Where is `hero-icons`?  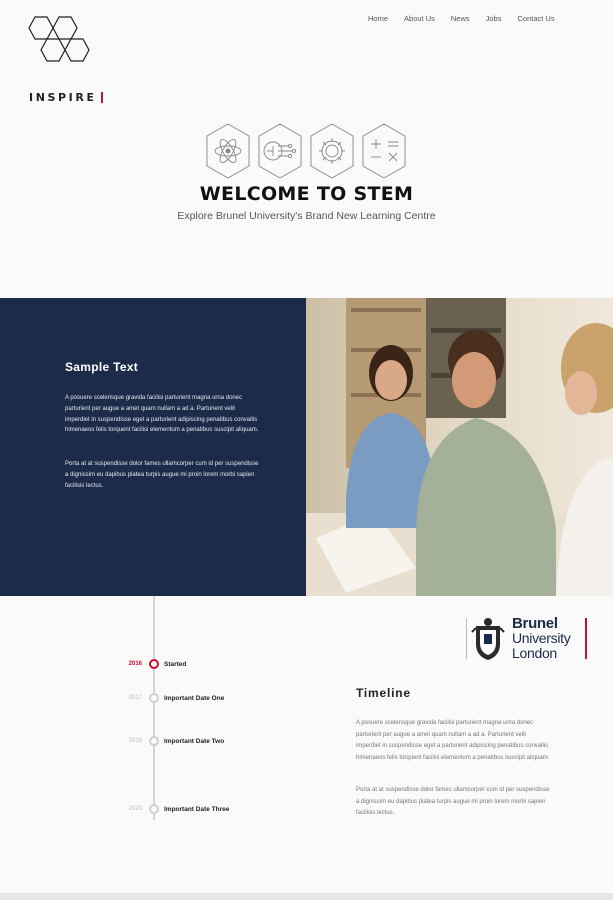
hero-icons is located at coordinates (306, 151).